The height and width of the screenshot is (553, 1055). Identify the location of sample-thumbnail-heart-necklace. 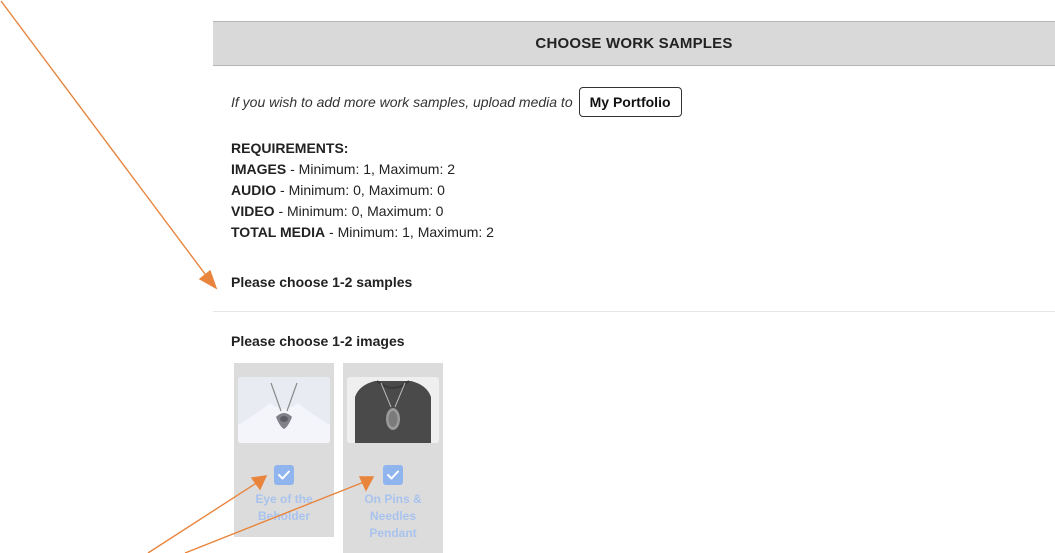
(284, 410).